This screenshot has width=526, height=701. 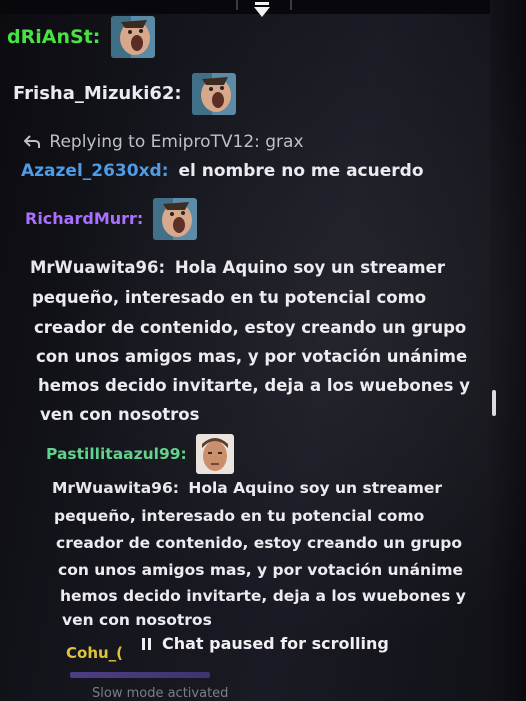 What do you see at coordinates (140, 675) in the screenshot?
I see `hidden-message-fragment` at bounding box center [140, 675].